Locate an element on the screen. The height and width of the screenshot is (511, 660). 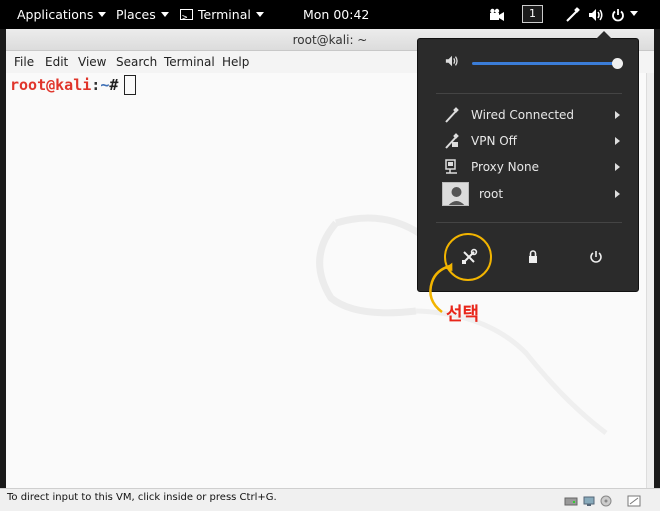
menu-edit: Edit is located at coordinates (56, 62).